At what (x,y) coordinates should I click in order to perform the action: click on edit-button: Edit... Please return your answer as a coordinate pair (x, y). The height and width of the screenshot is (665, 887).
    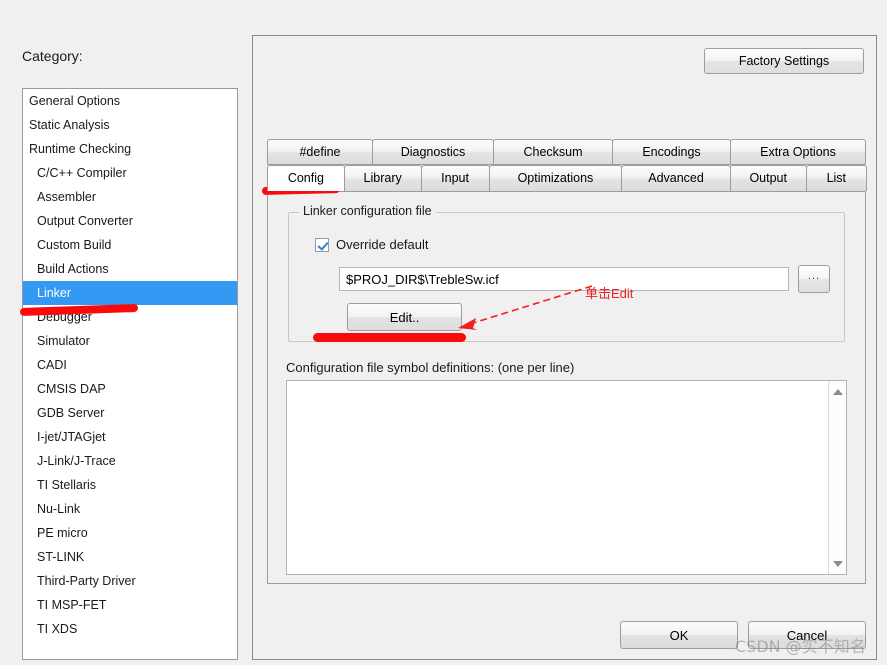
    Looking at the image, I should click on (404, 317).